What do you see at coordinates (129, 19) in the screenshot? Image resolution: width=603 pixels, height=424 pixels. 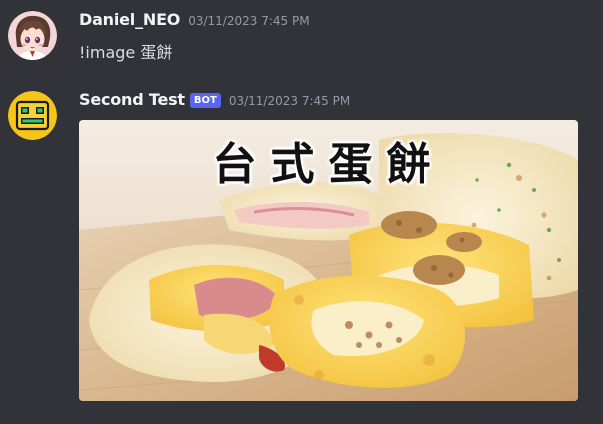 I see `username: Daniel_NEO` at bounding box center [129, 19].